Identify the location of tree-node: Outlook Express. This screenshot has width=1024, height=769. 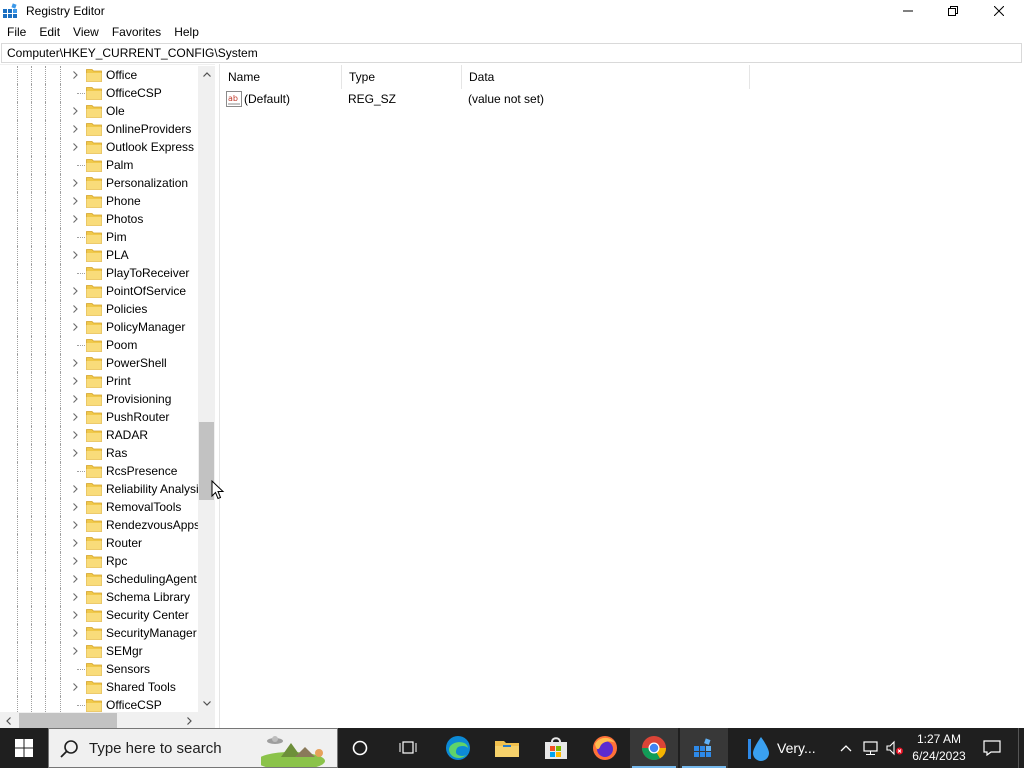
(99, 147).